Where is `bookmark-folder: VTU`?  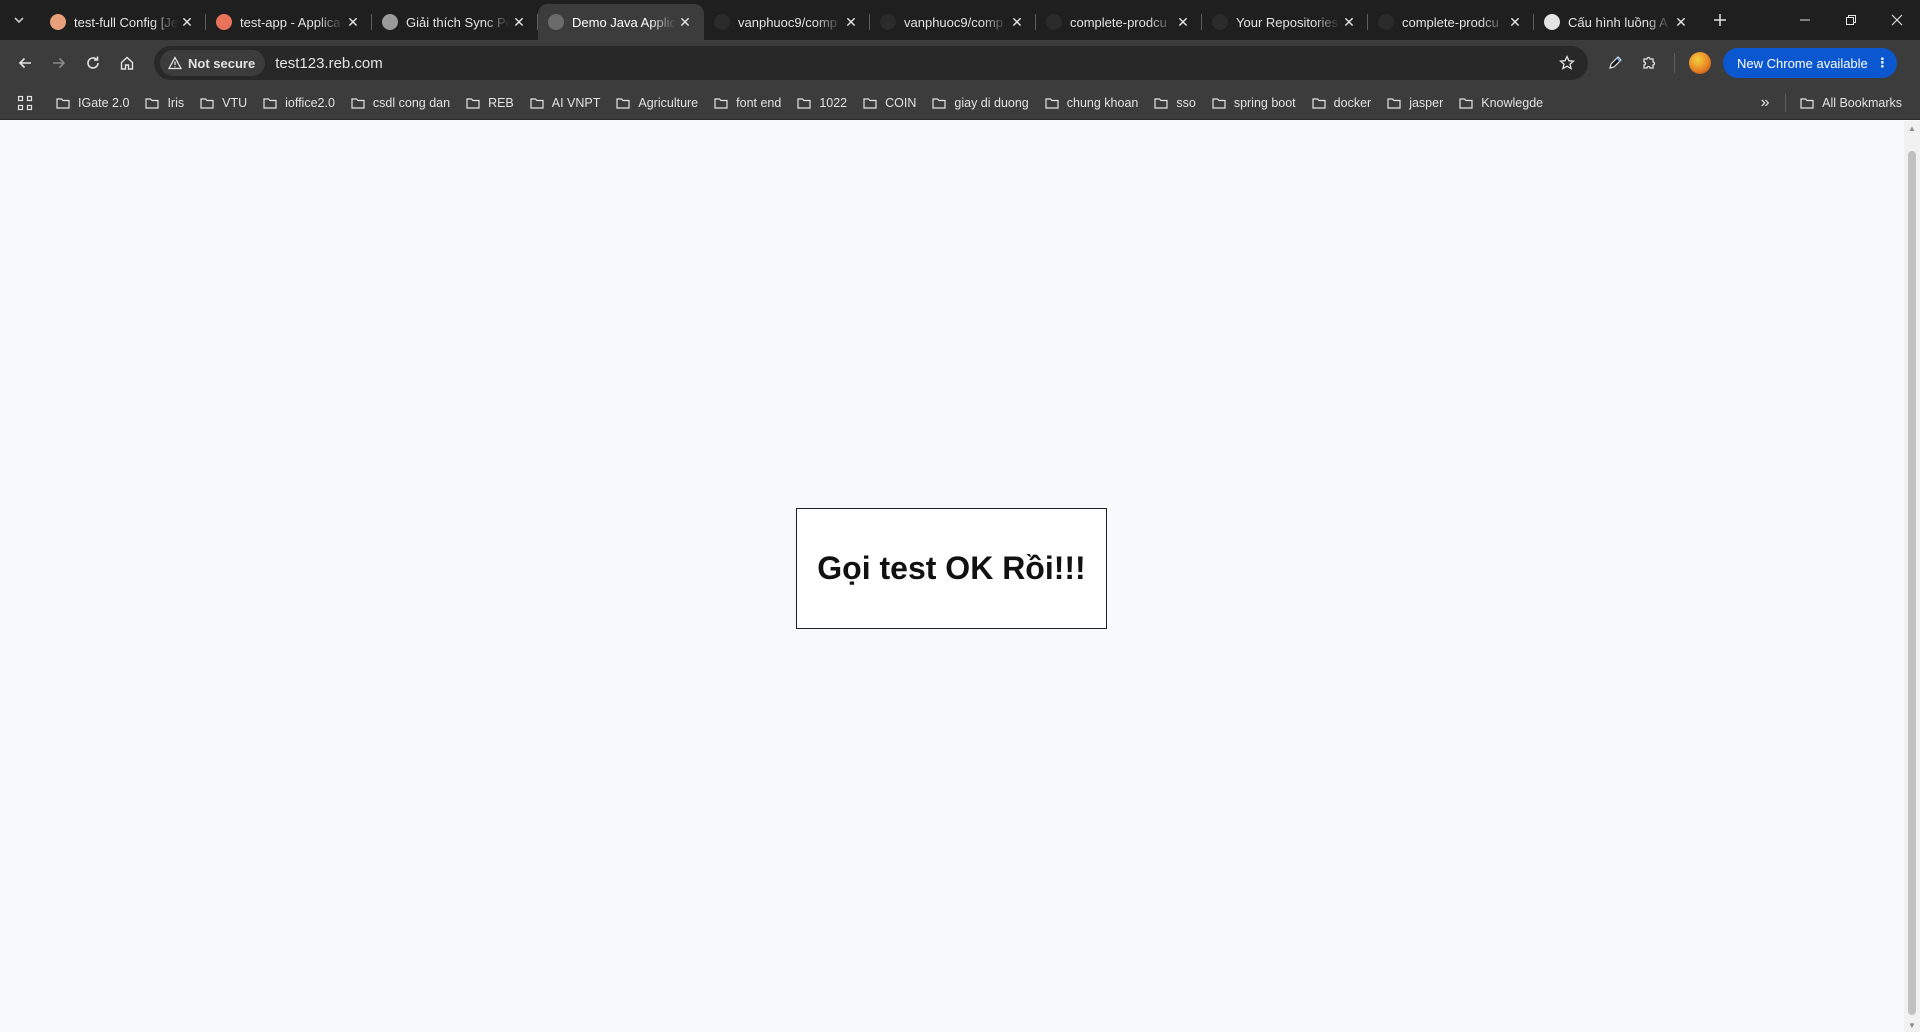 bookmark-folder: VTU is located at coordinates (223, 103).